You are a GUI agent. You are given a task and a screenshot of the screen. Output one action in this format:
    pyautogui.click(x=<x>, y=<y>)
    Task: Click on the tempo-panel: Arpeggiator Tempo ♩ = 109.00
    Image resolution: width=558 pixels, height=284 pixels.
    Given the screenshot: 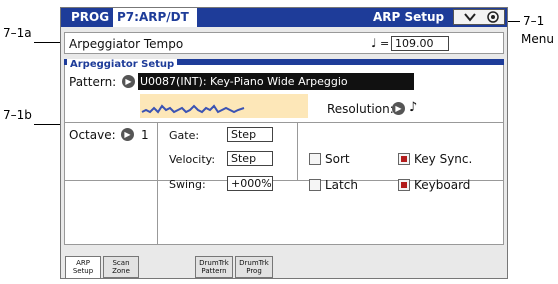 What is the action you would take?
    pyautogui.click(x=284, y=43)
    